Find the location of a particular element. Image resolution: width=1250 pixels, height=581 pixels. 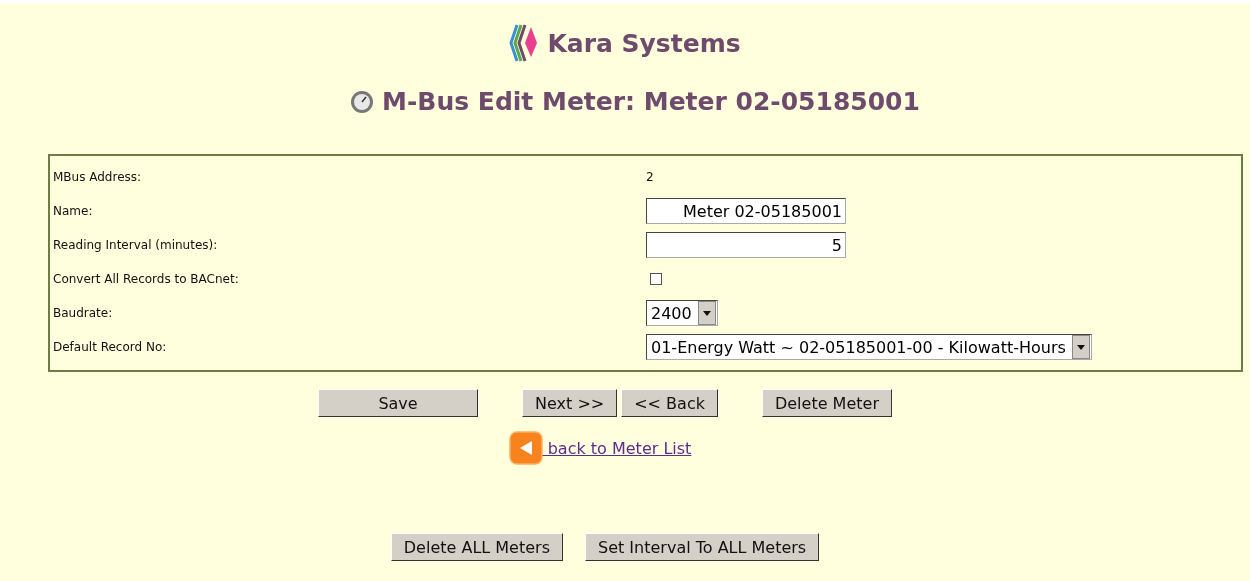

gauge-icon is located at coordinates (362, 101).